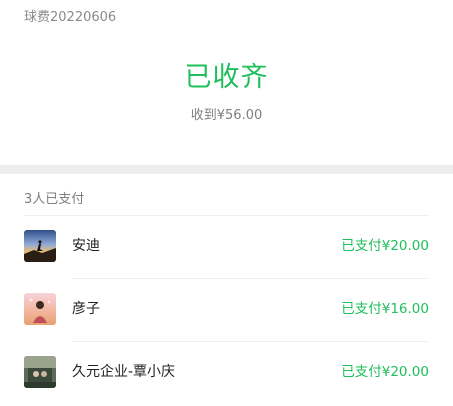 The image size is (453, 406). What do you see at coordinates (226, 77) in the screenshot?
I see `collection-status: 已收齐` at bounding box center [226, 77].